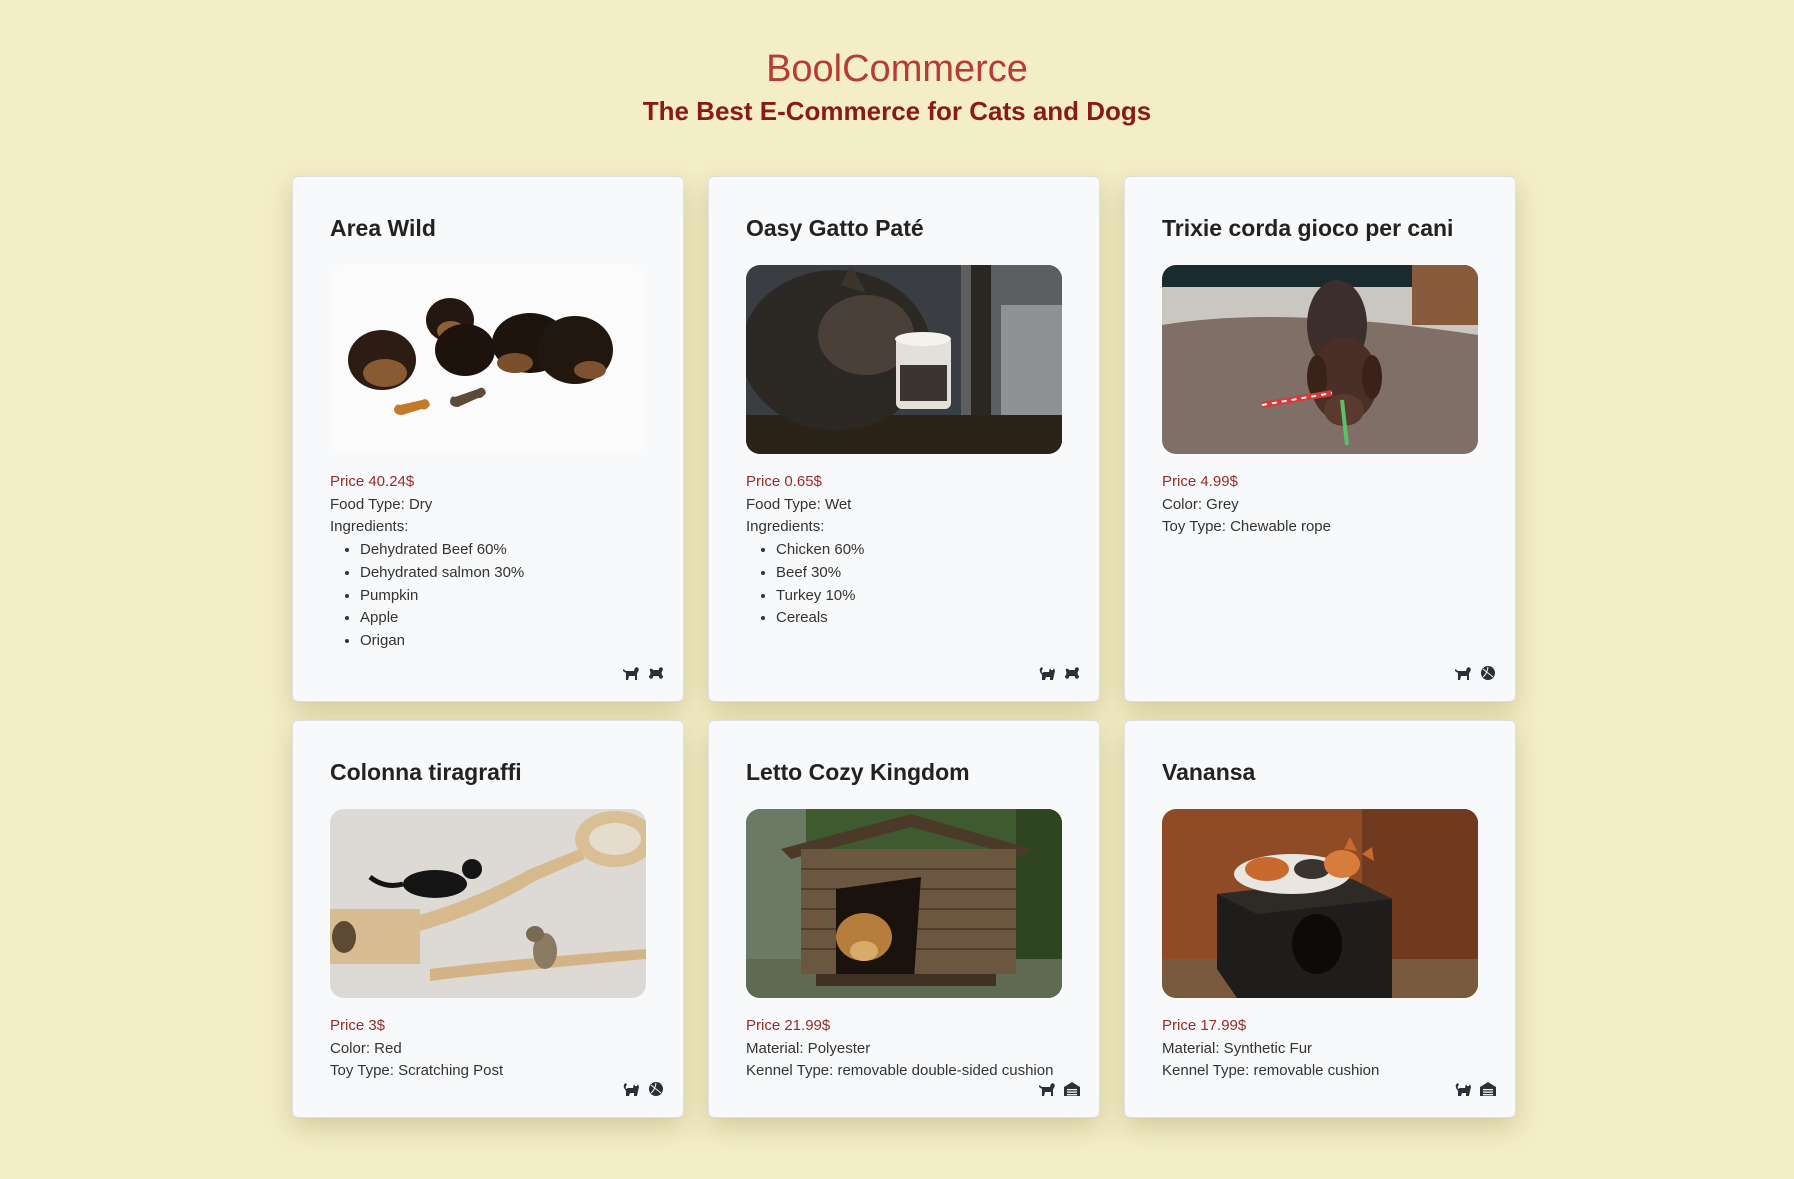 Image resolution: width=1794 pixels, height=1179 pixels. I want to click on product-detail: Material: Synthetic Fur, so click(1237, 1048).